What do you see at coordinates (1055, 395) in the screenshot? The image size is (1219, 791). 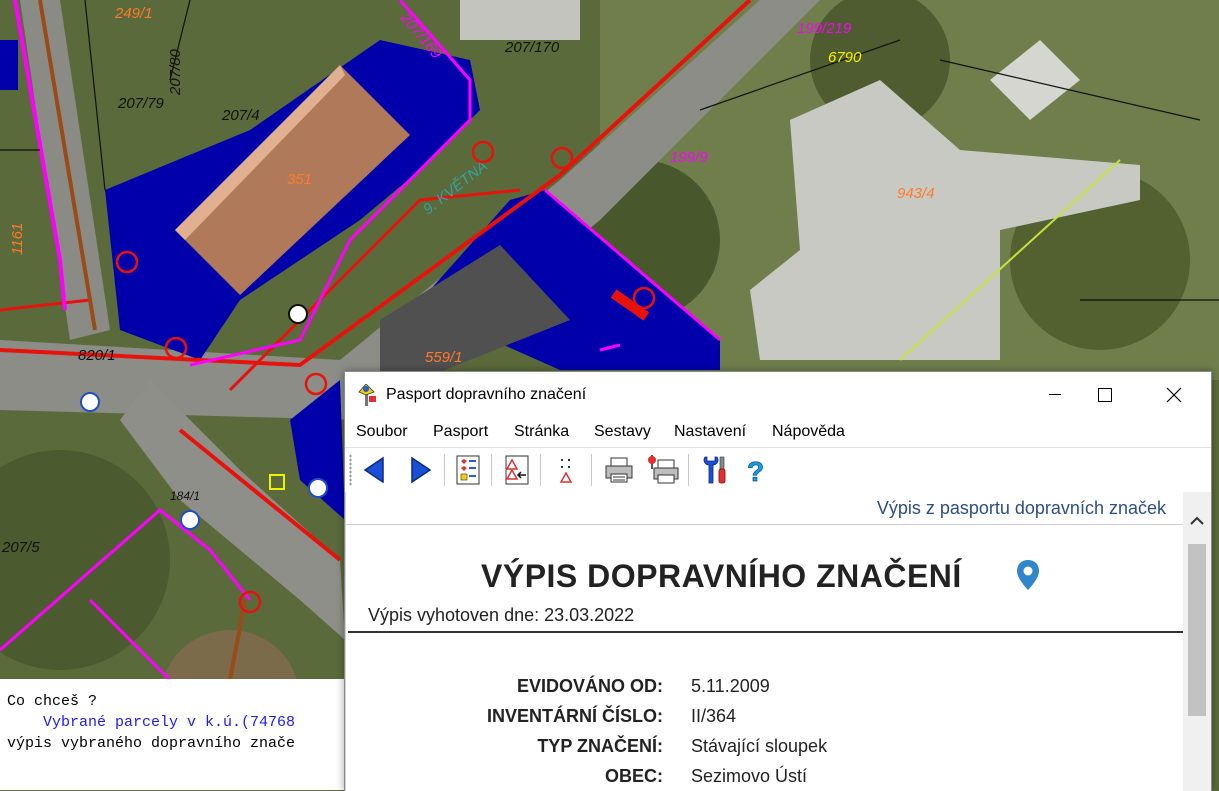 I see `minimize-button` at bounding box center [1055, 395].